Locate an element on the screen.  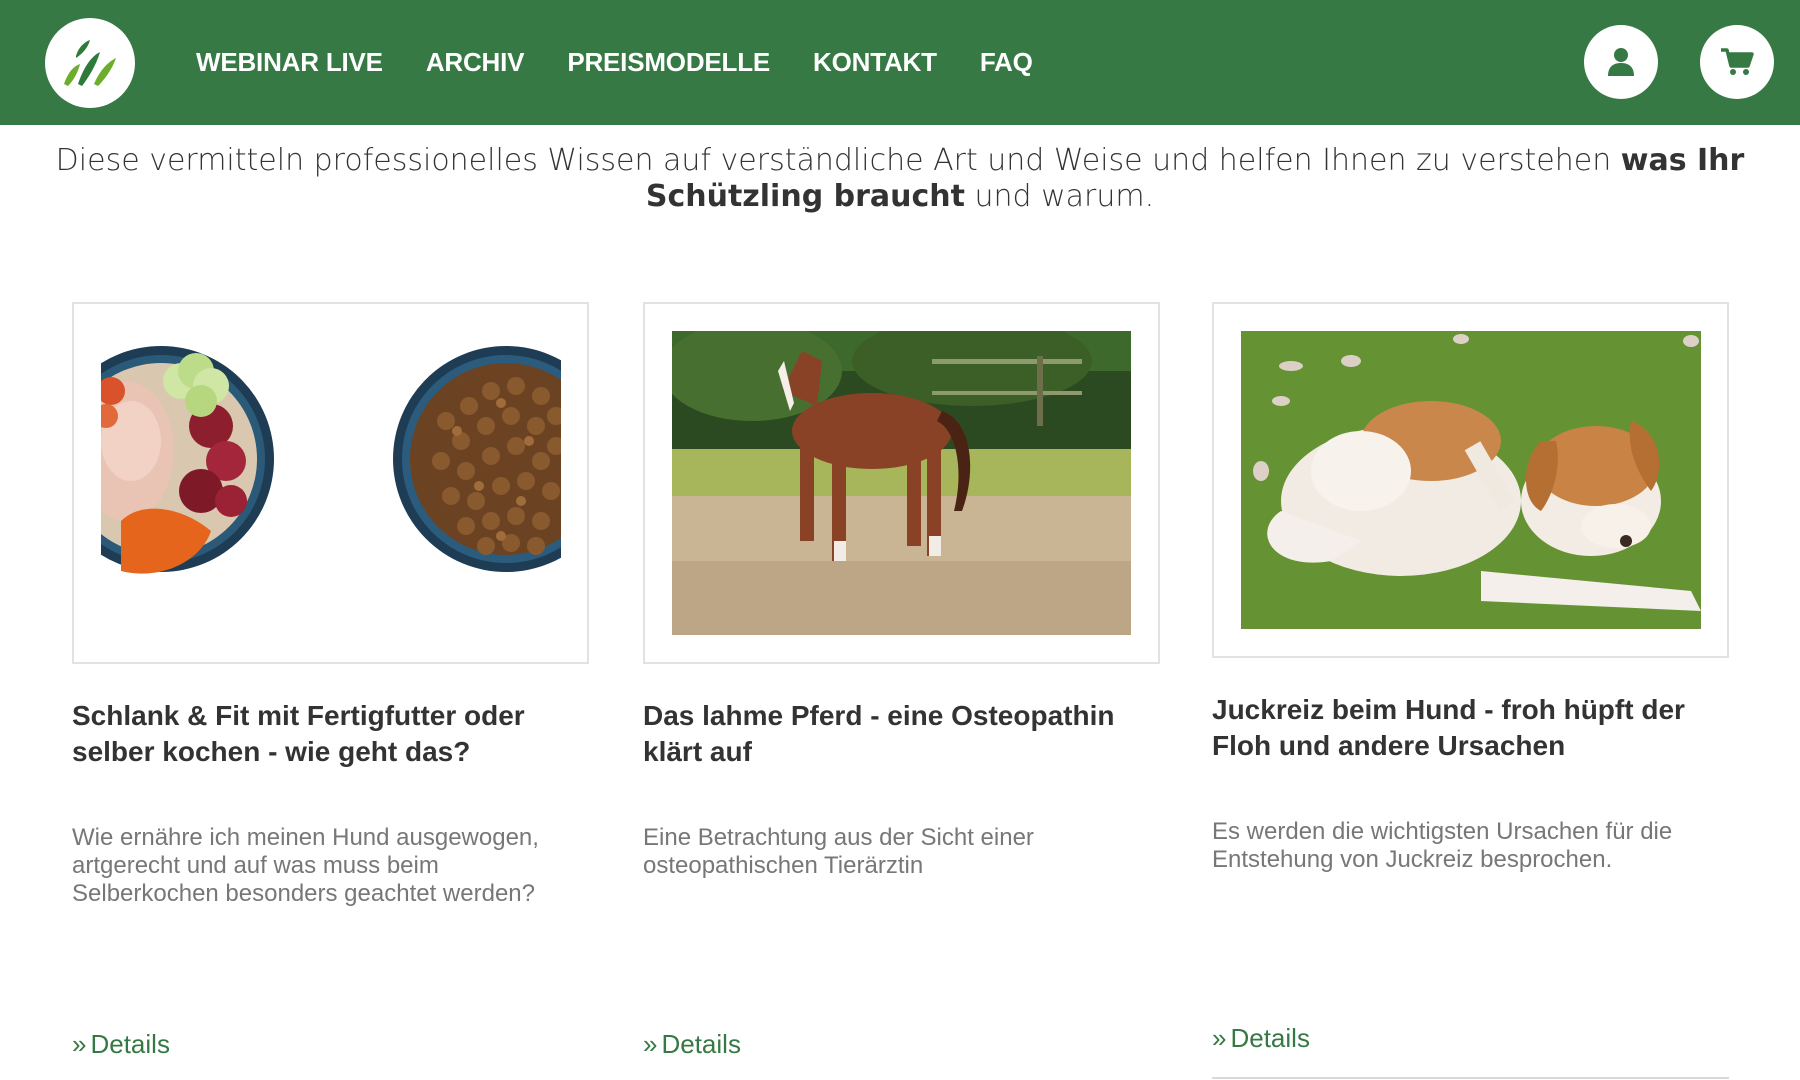
card-divider is located at coordinates (1470, 1078).